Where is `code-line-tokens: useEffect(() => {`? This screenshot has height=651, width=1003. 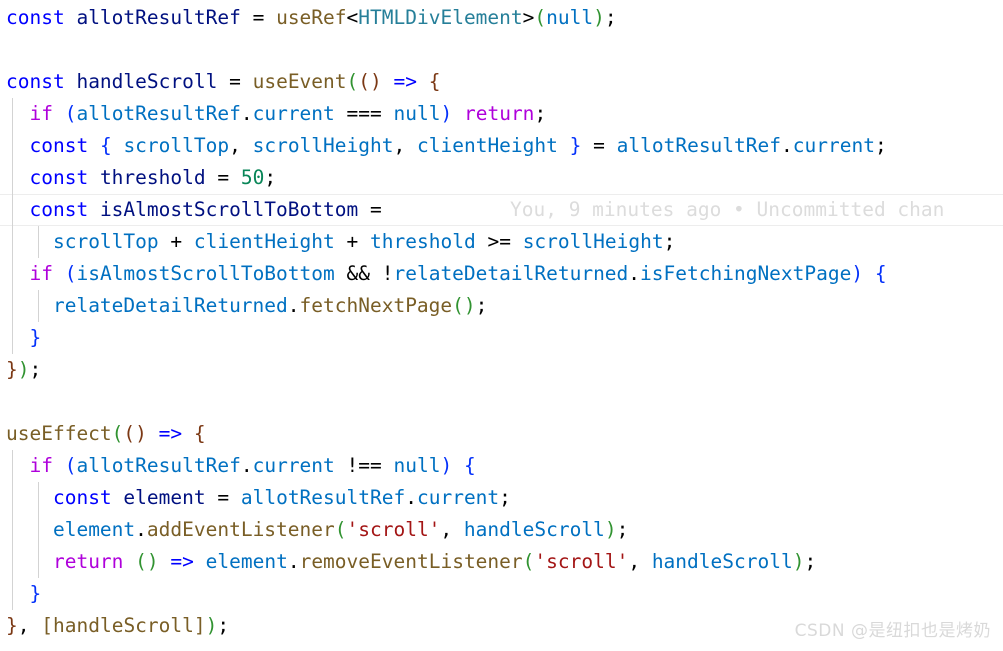
code-line-tokens: useEffect(() => { is located at coordinates (106, 433).